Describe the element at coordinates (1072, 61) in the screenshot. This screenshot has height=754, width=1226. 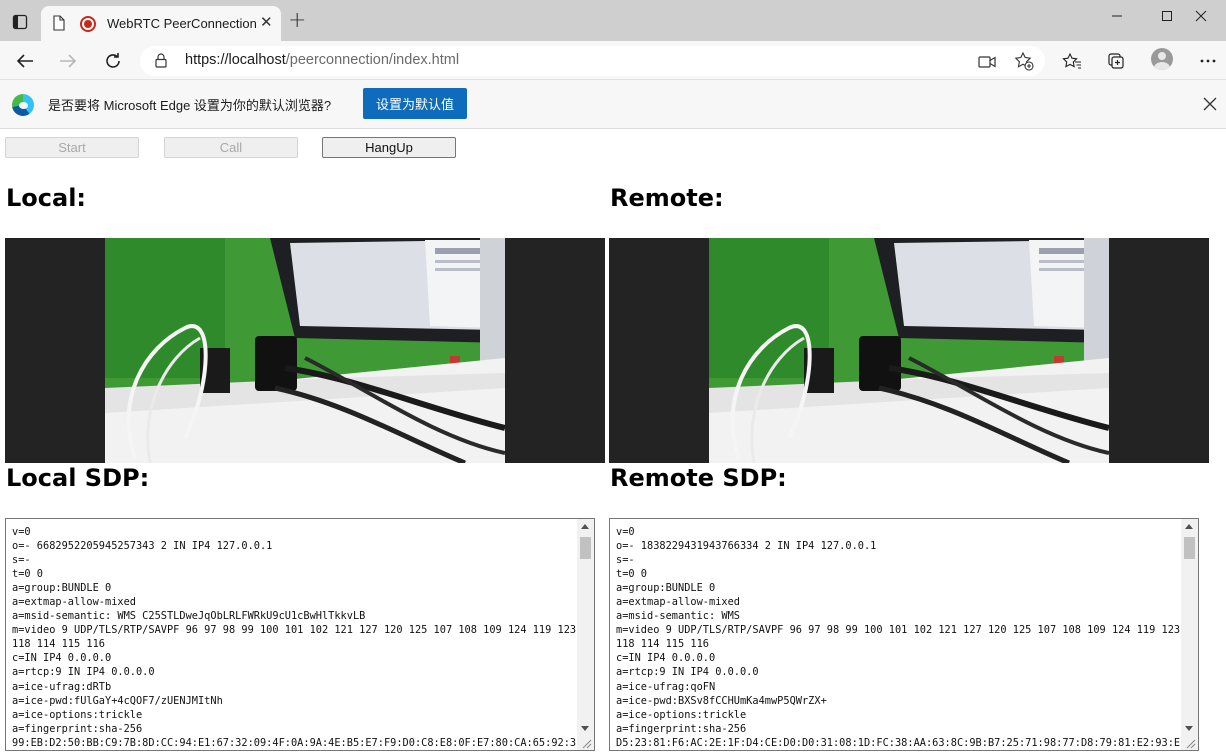
I see `favorites-icon` at that location.